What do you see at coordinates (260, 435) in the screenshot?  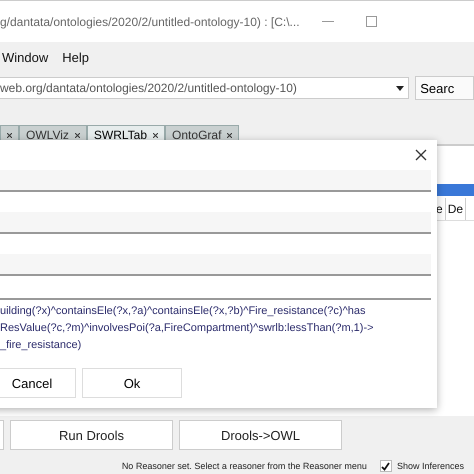 I see `action-button: Drools->OWL` at bounding box center [260, 435].